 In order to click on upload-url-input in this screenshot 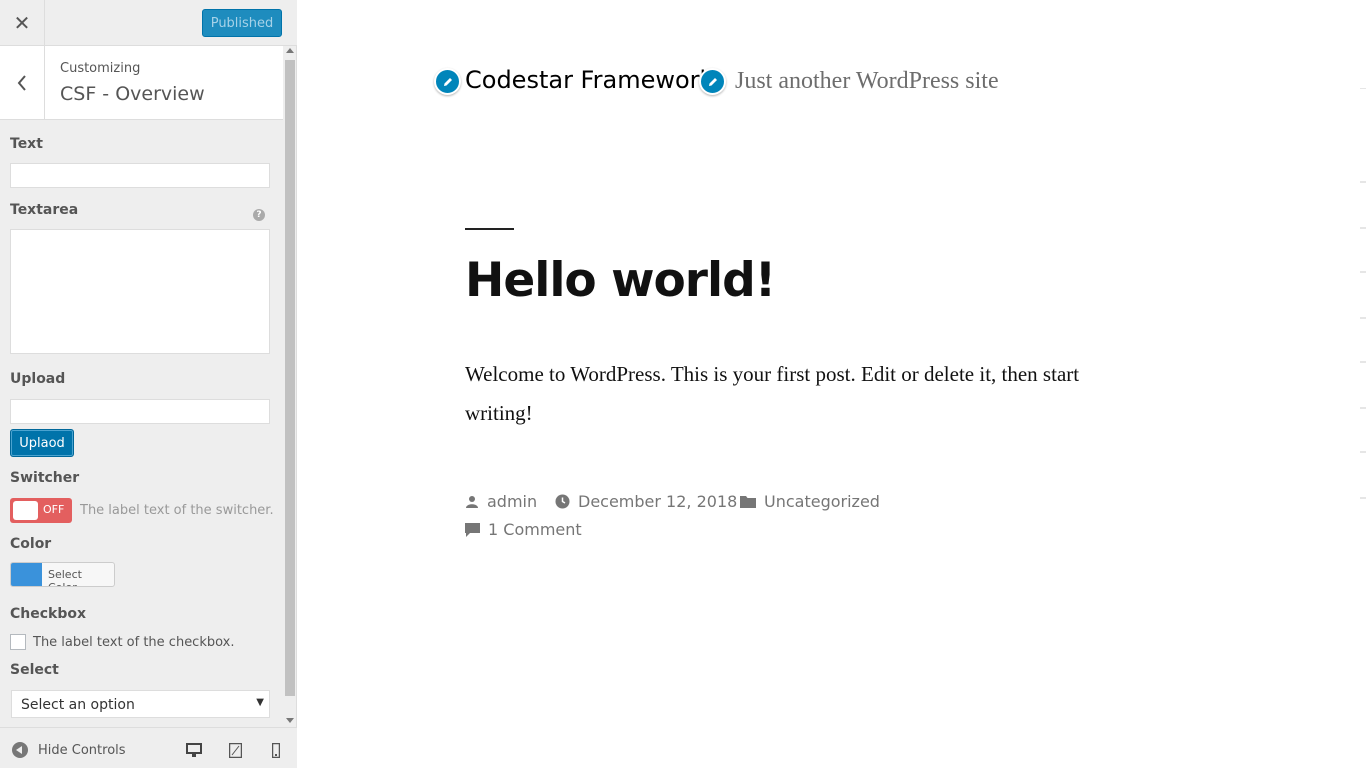, I will do `click(140, 411)`.